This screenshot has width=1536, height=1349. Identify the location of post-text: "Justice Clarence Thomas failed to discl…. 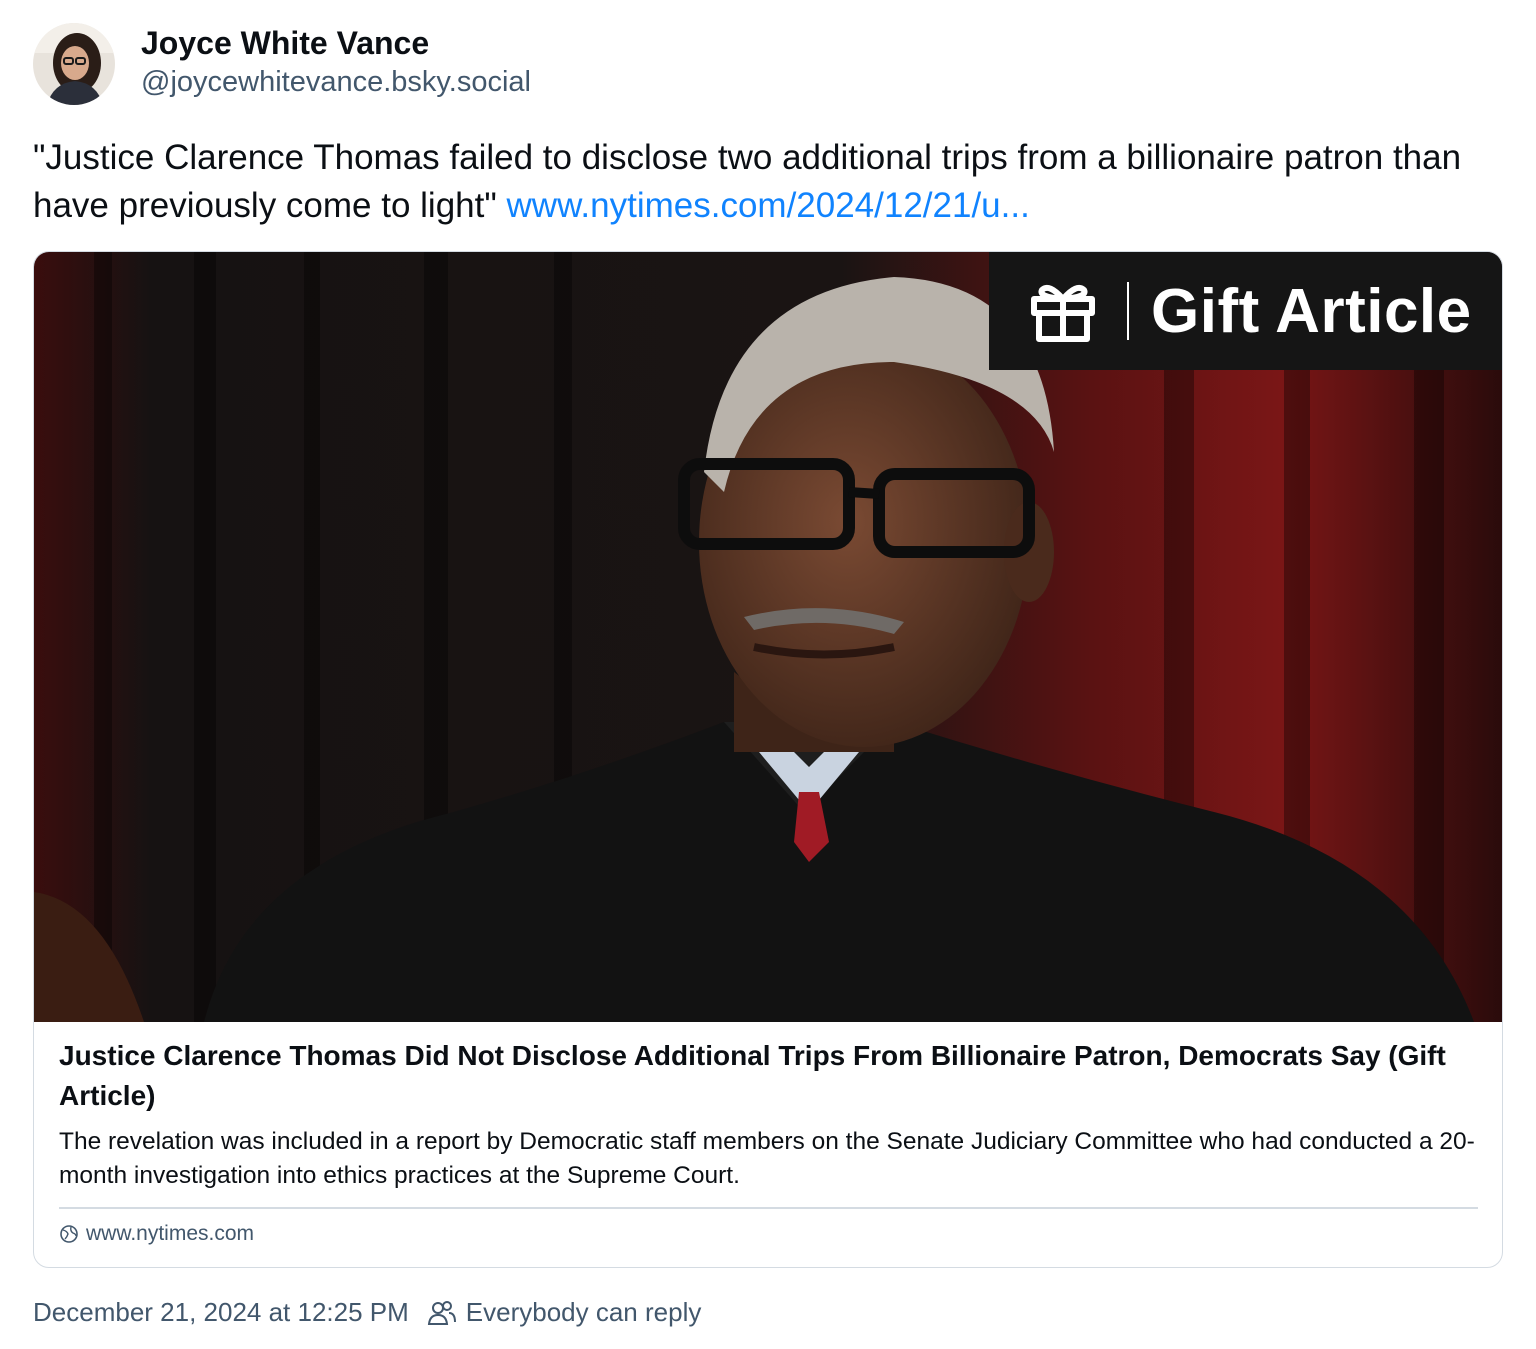
(758, 182).